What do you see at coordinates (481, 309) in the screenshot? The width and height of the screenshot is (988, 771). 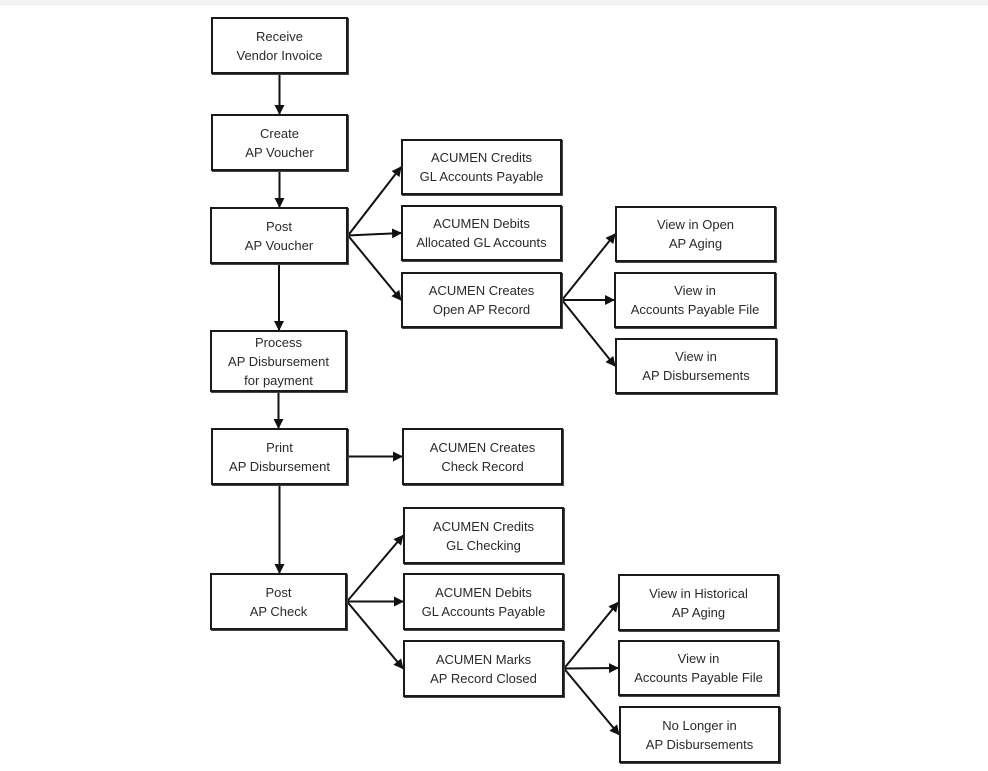 I see `node-line: Open AP Record` at bounding box center [481, 309].